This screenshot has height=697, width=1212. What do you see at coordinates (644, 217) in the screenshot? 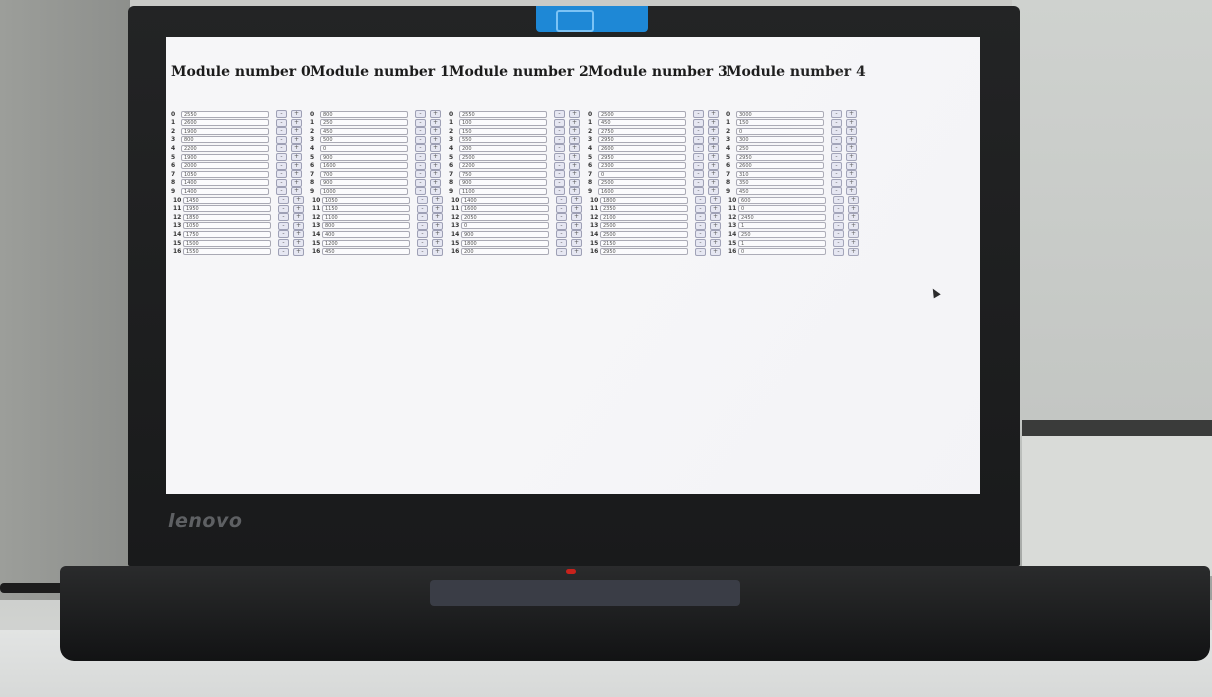
I see `channel-value-input: 2100` at bounding box center [644, 217].